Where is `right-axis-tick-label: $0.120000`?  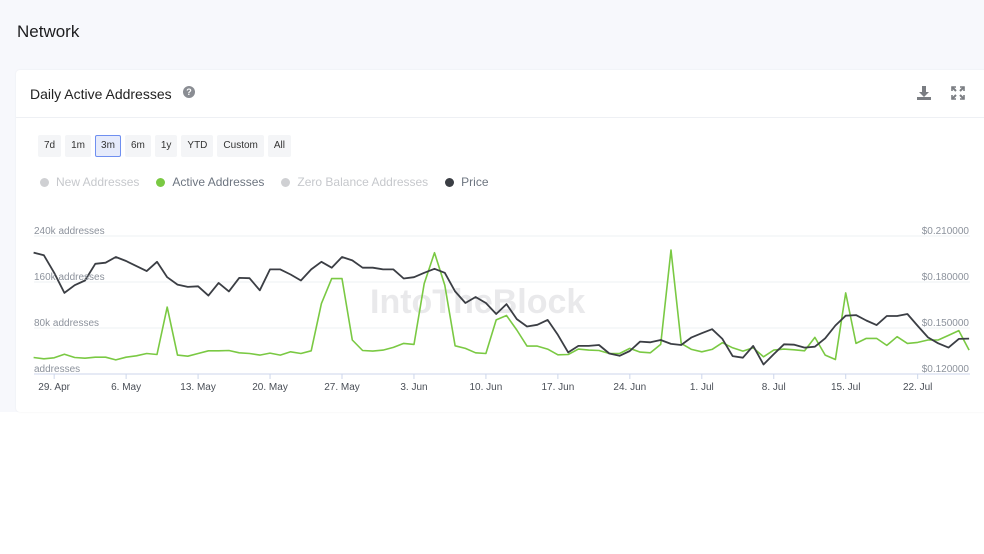 right-axis-tick-label: $0.120000 is located at coordinates (946, 369).